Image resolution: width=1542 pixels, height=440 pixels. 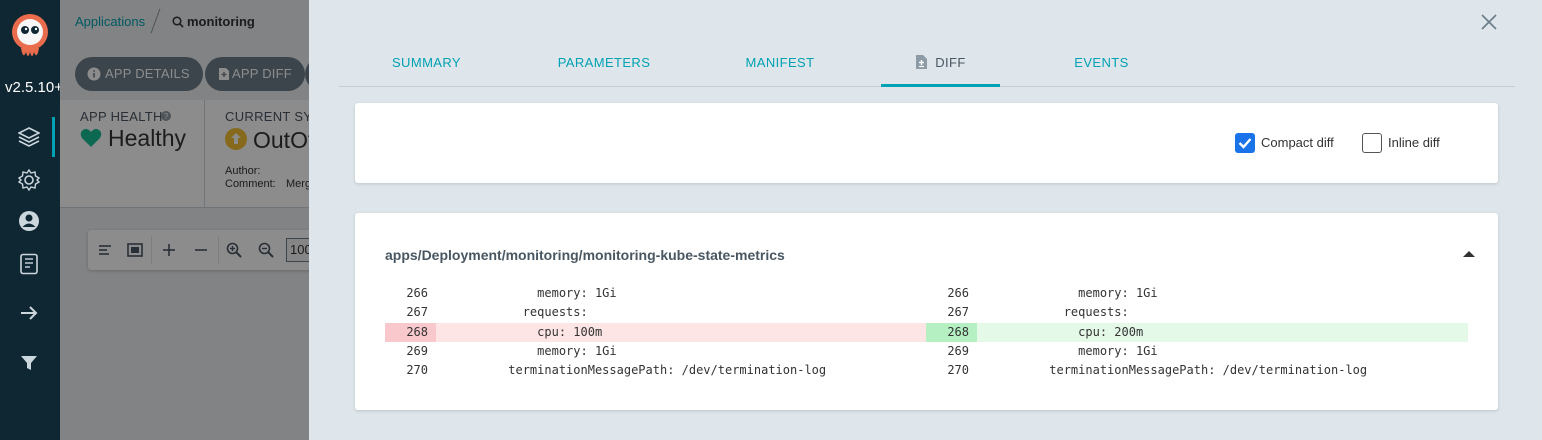 What do you see at coordinates (922, 62) in the screenshot?
I see `file-diff-icon` at bounding box center [922, 62].